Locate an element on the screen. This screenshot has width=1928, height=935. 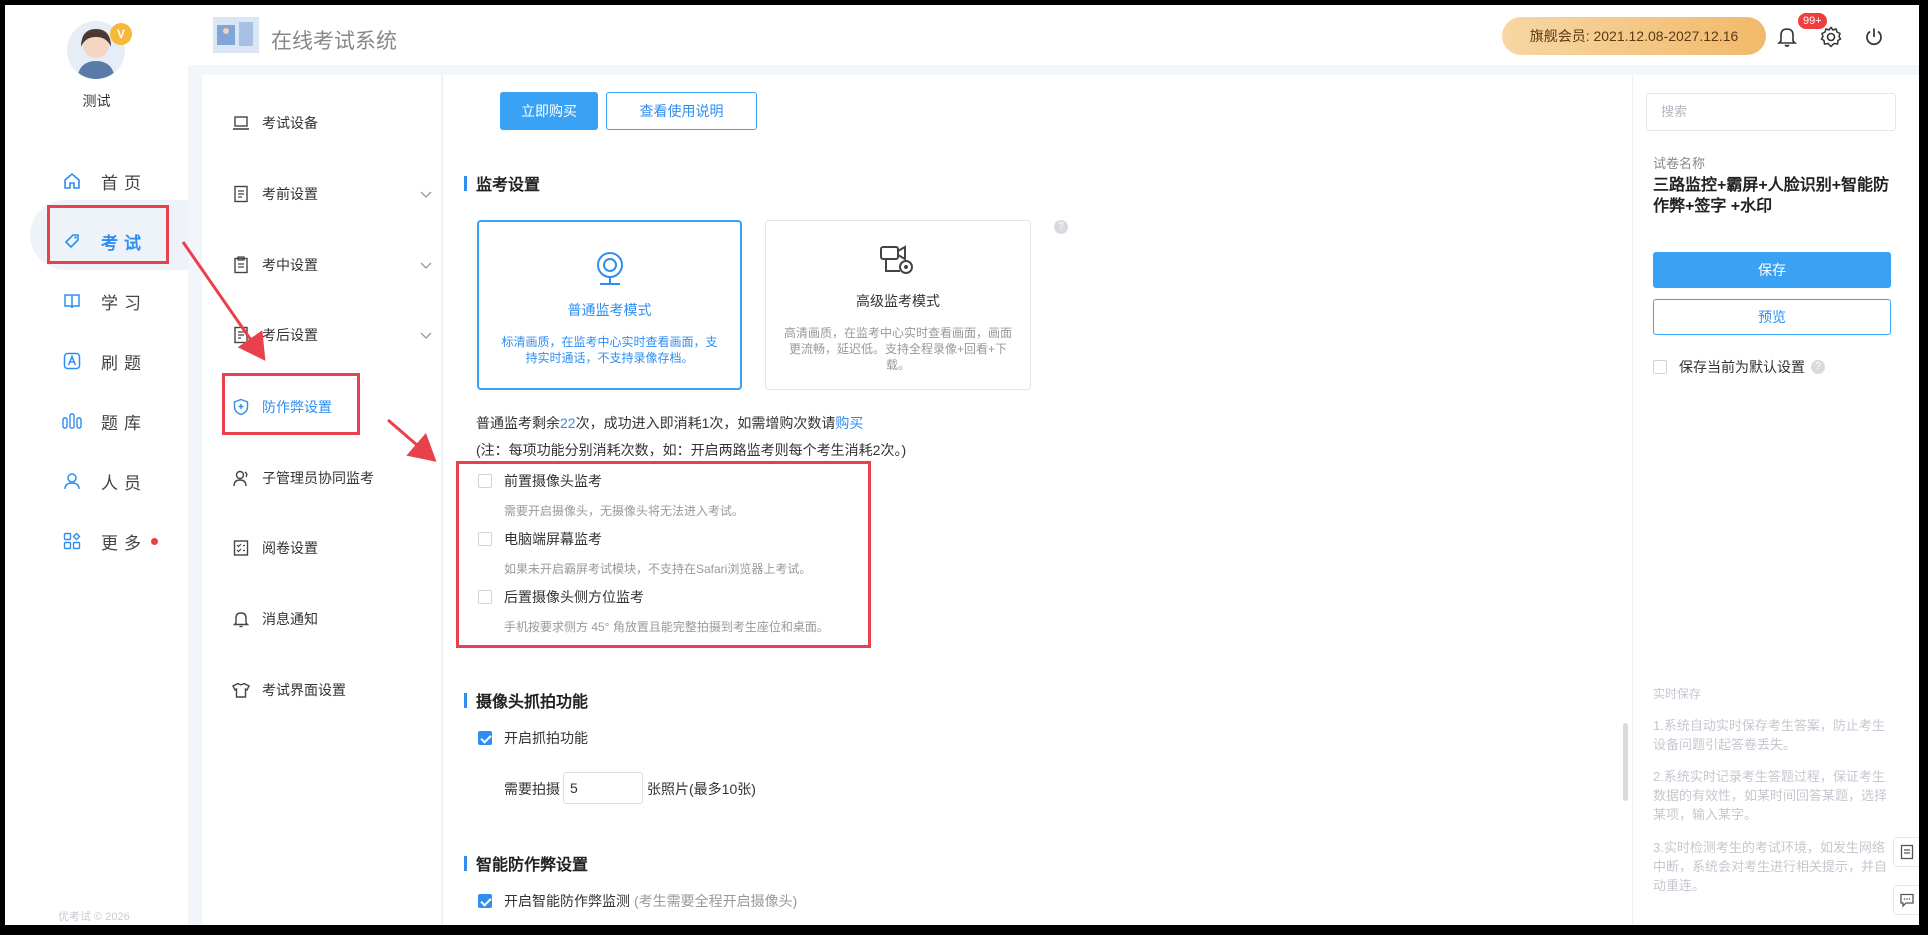
quota-suffix: 次，成功进入即消耗1次，如需增购次数请 is located at coordinates (705, 423).